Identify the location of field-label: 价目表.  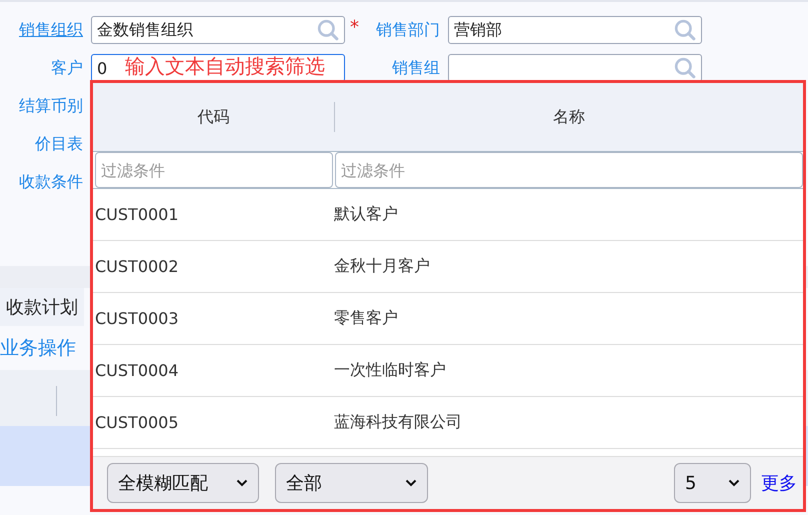
(58, 144).